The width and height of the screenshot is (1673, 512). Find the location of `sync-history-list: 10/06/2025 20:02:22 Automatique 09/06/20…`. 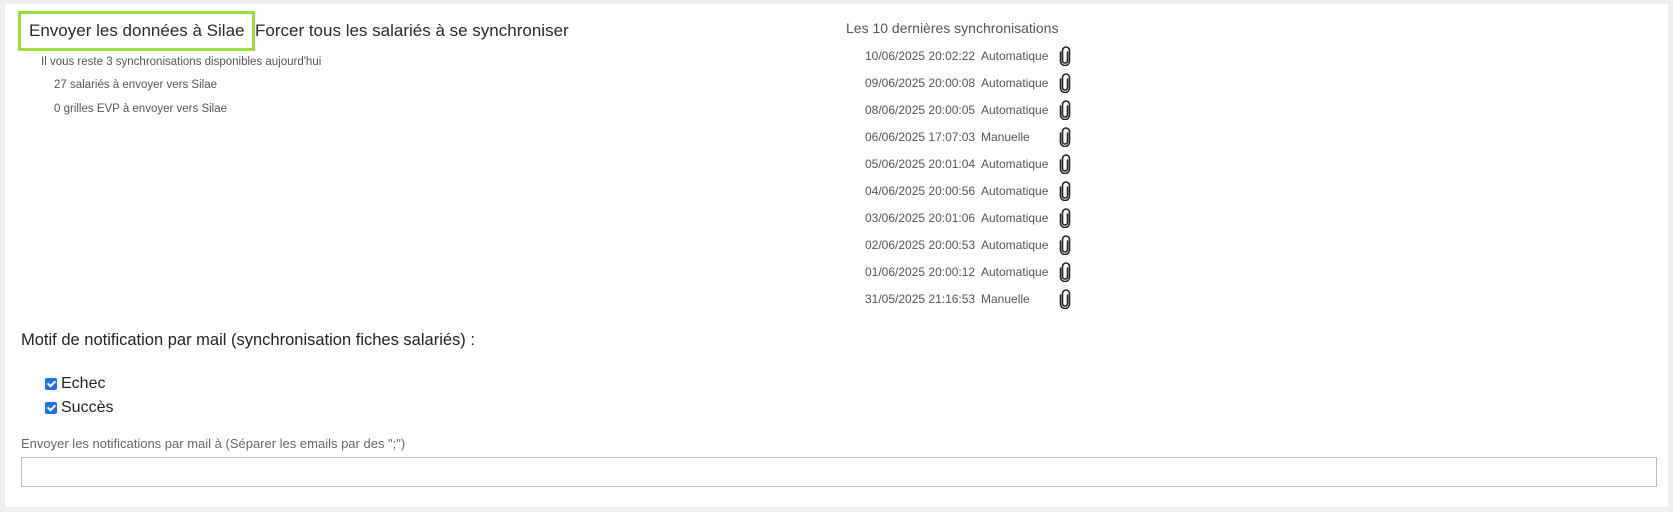

sync-history-list: 10/06/2025 20:02:22 Automatique 09/06/20… is located at coordinates (968, 177).